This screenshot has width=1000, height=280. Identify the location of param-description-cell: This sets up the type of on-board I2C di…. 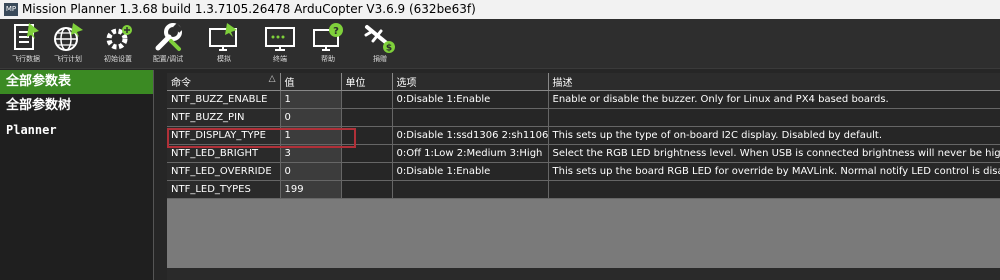
(774, 135).